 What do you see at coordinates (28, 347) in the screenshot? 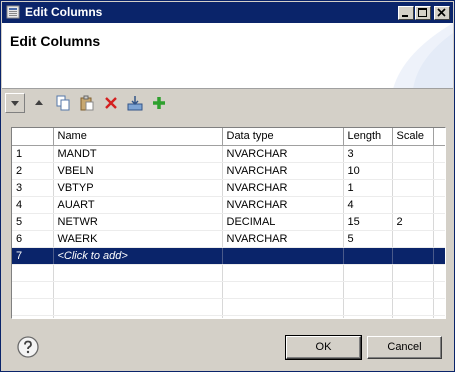
I see `help-icon` at bounding box center [28, 347].